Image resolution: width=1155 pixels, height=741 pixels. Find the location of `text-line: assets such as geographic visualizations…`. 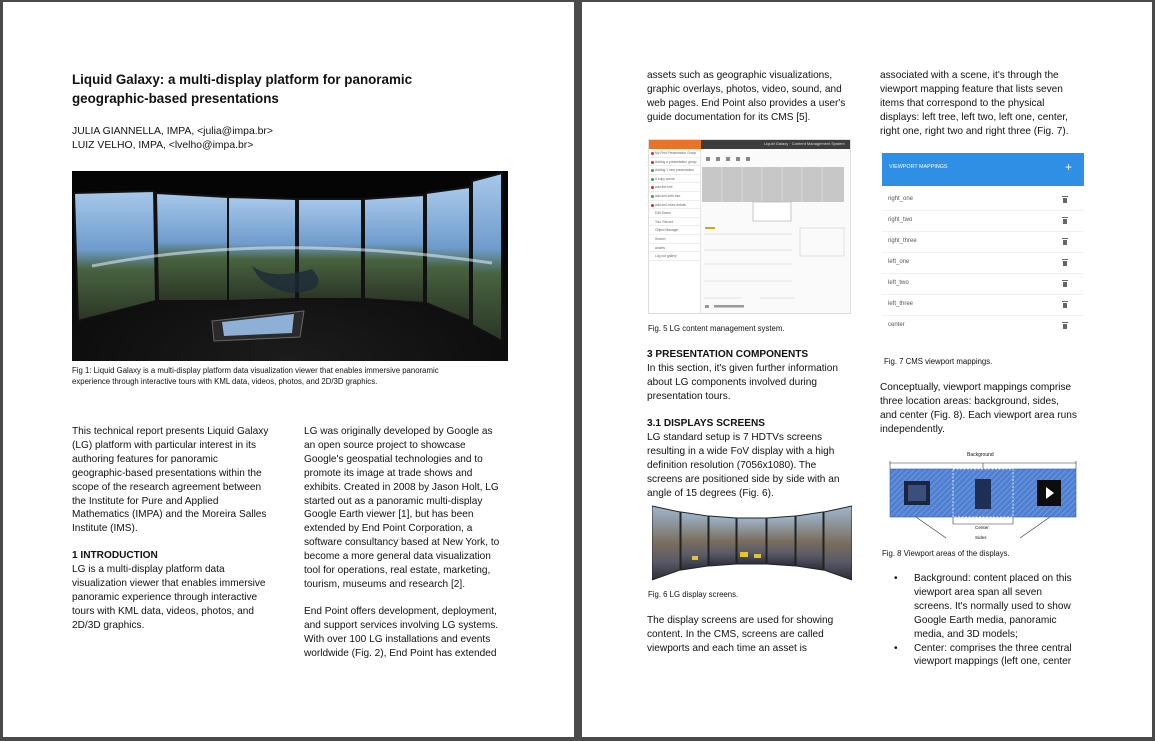

text-line: assets such as geographic visualizations… is located at coordinates (740, 75).